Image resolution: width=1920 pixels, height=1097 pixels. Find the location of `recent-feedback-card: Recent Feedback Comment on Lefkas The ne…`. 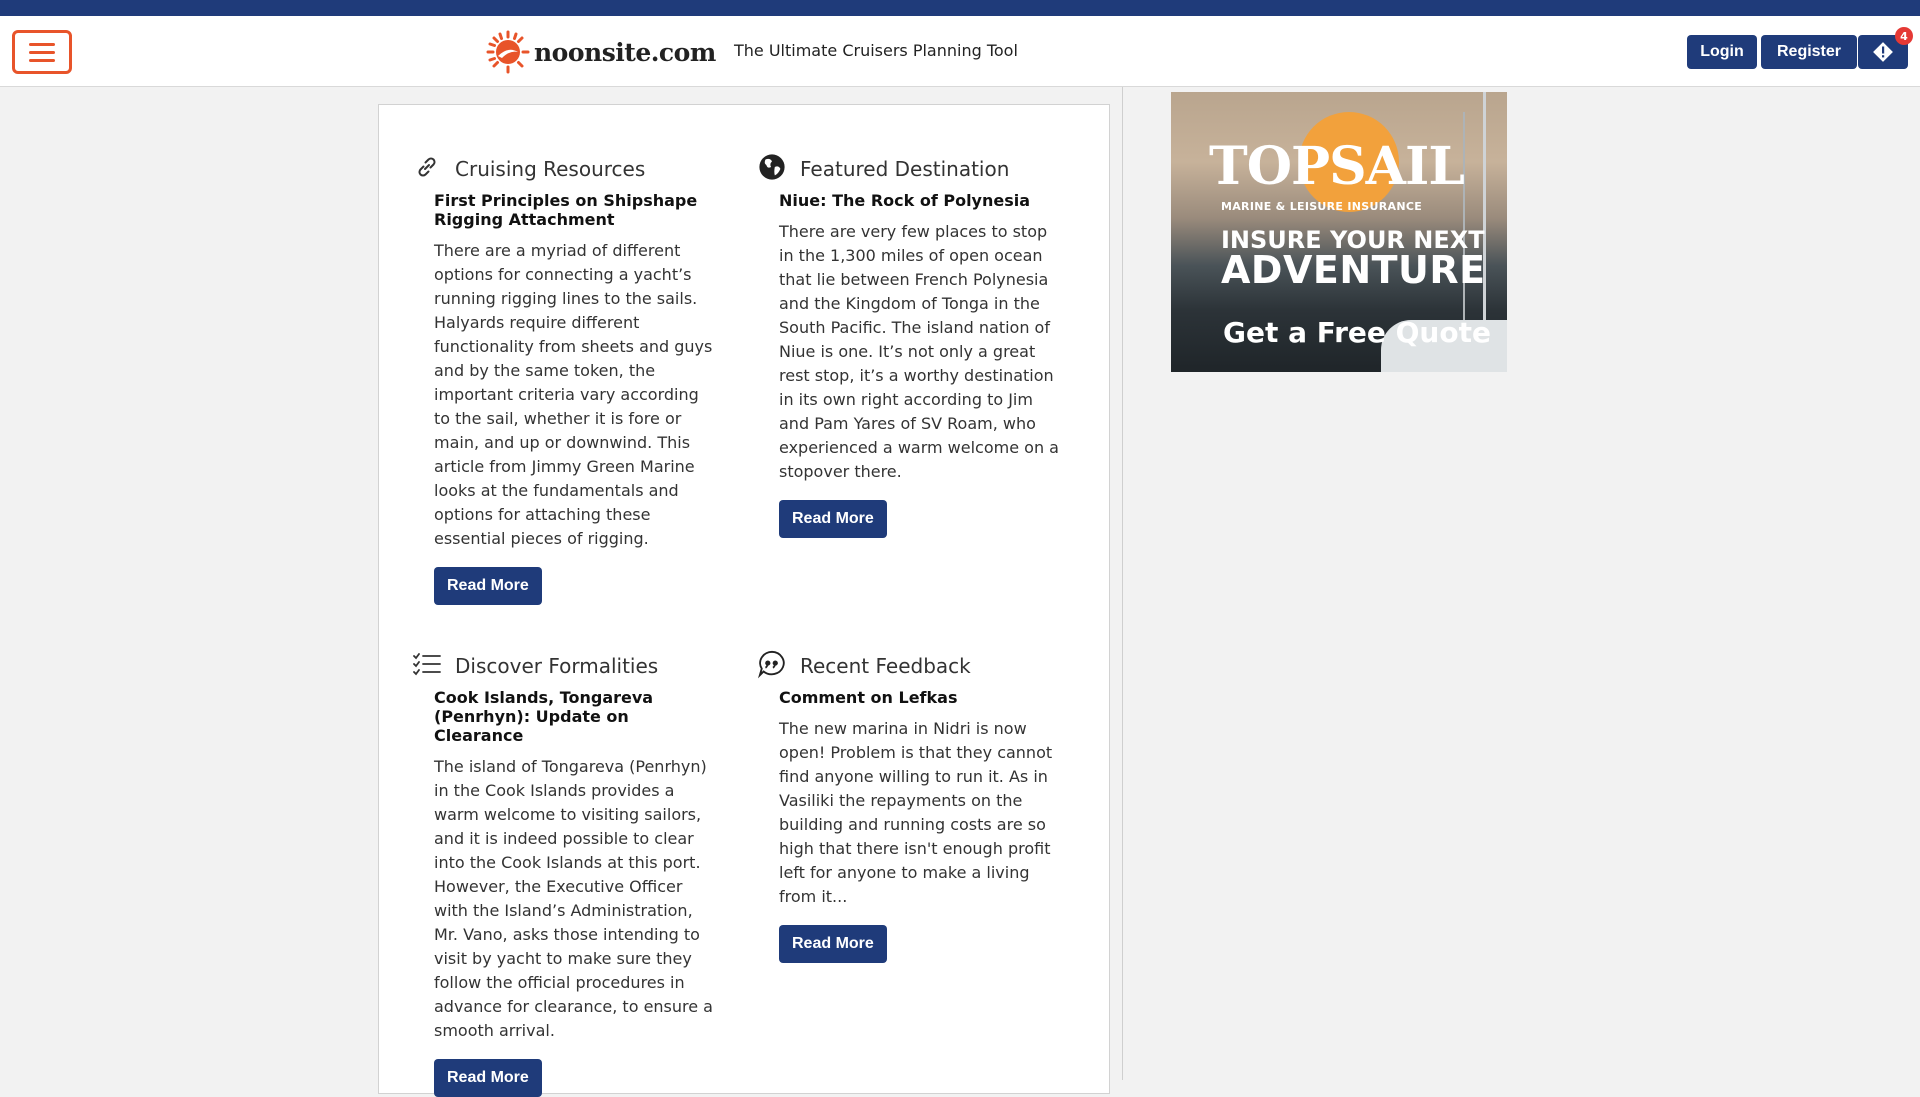

recent-feedback-card: Recent Feedback Comment on Lefkas The ne… is located at coordinates (908, 806).